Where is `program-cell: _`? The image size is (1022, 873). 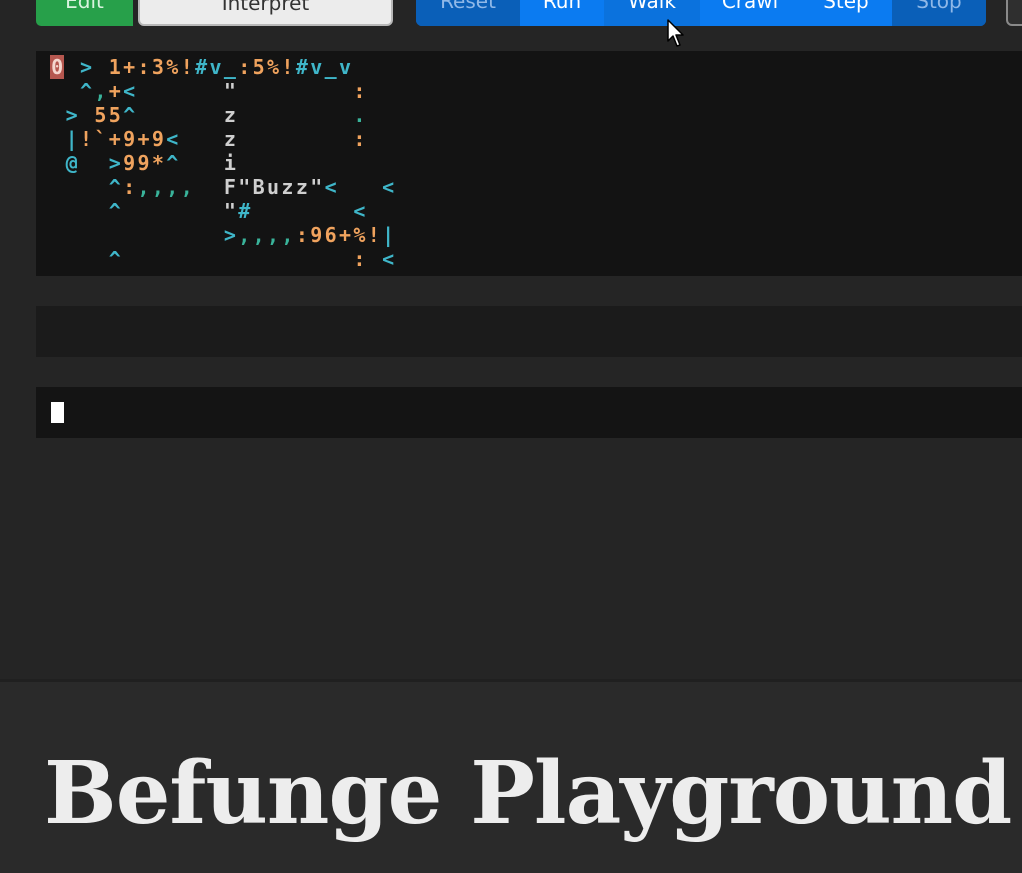 program-cell: _ is located at coordinates (330, 67).